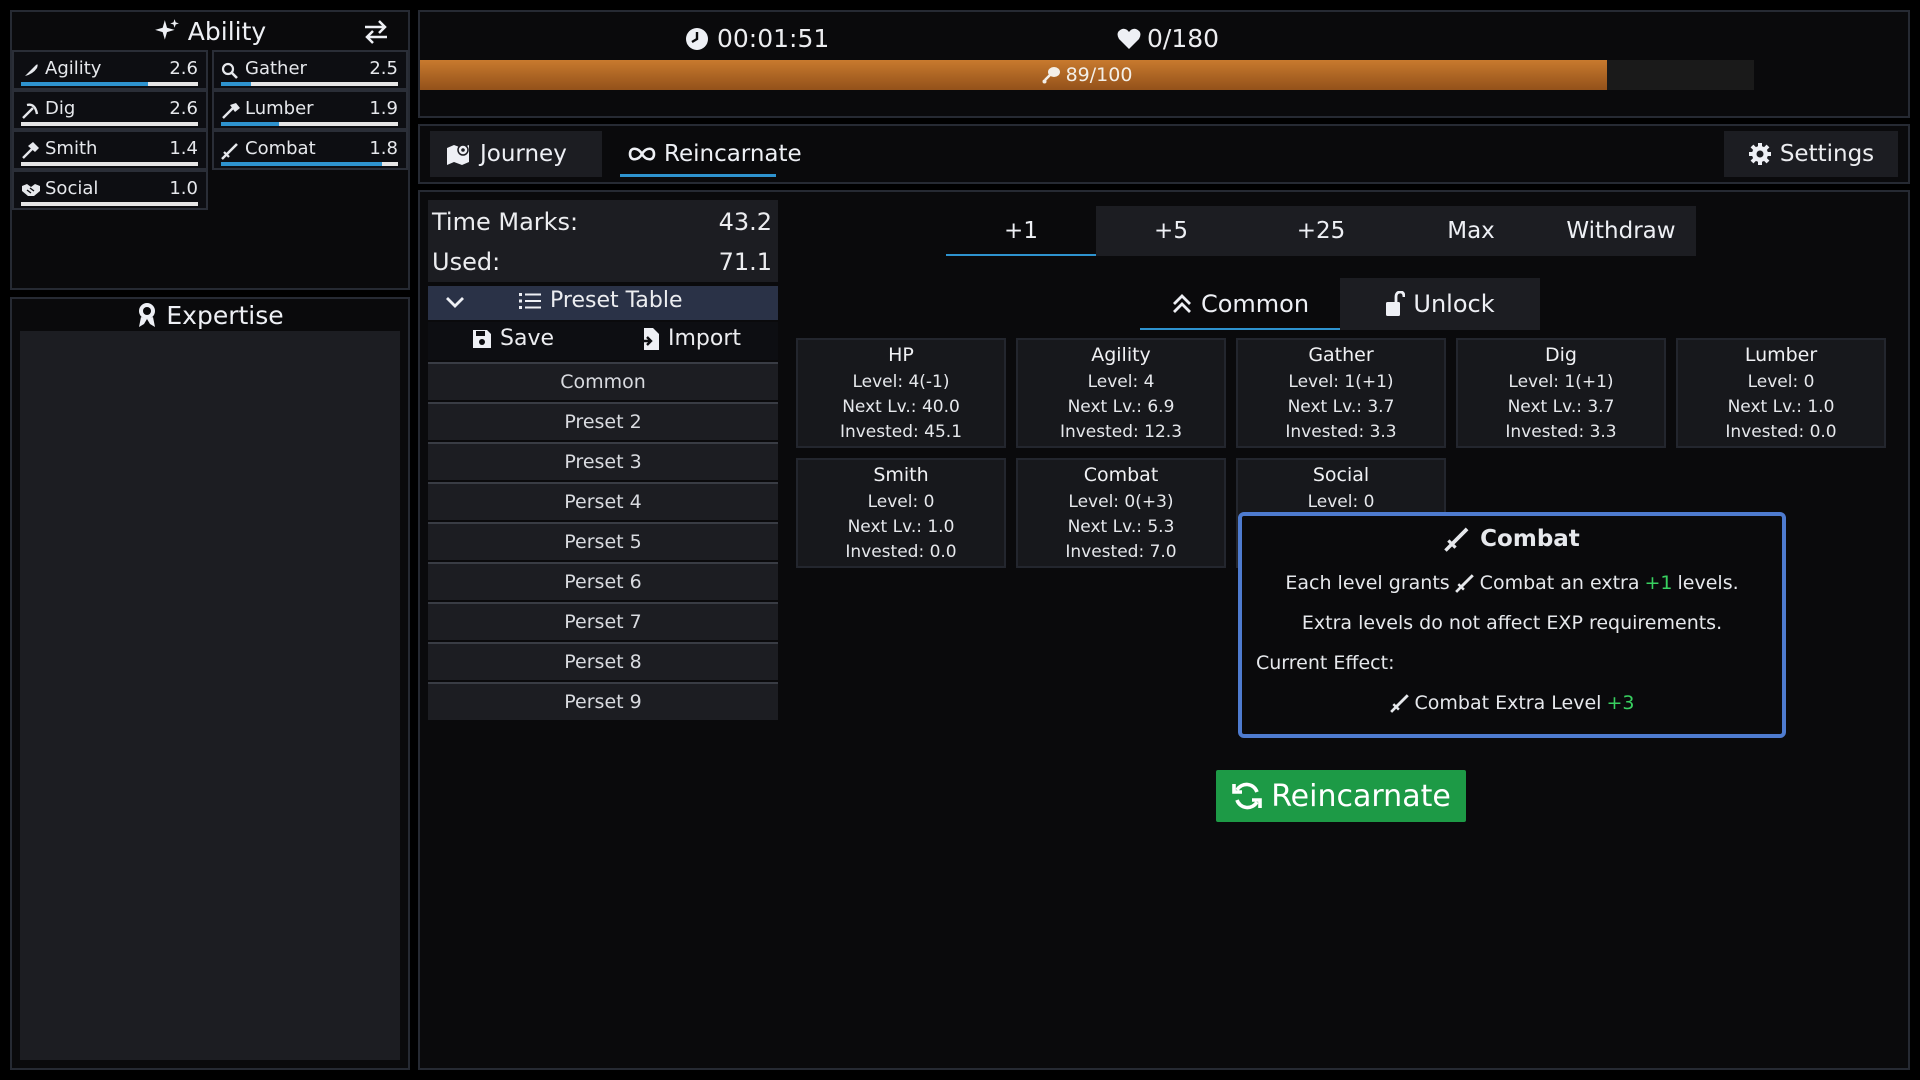 The image size is (1920, 1080). I want to click on save-button: Save, so click(513, 338).